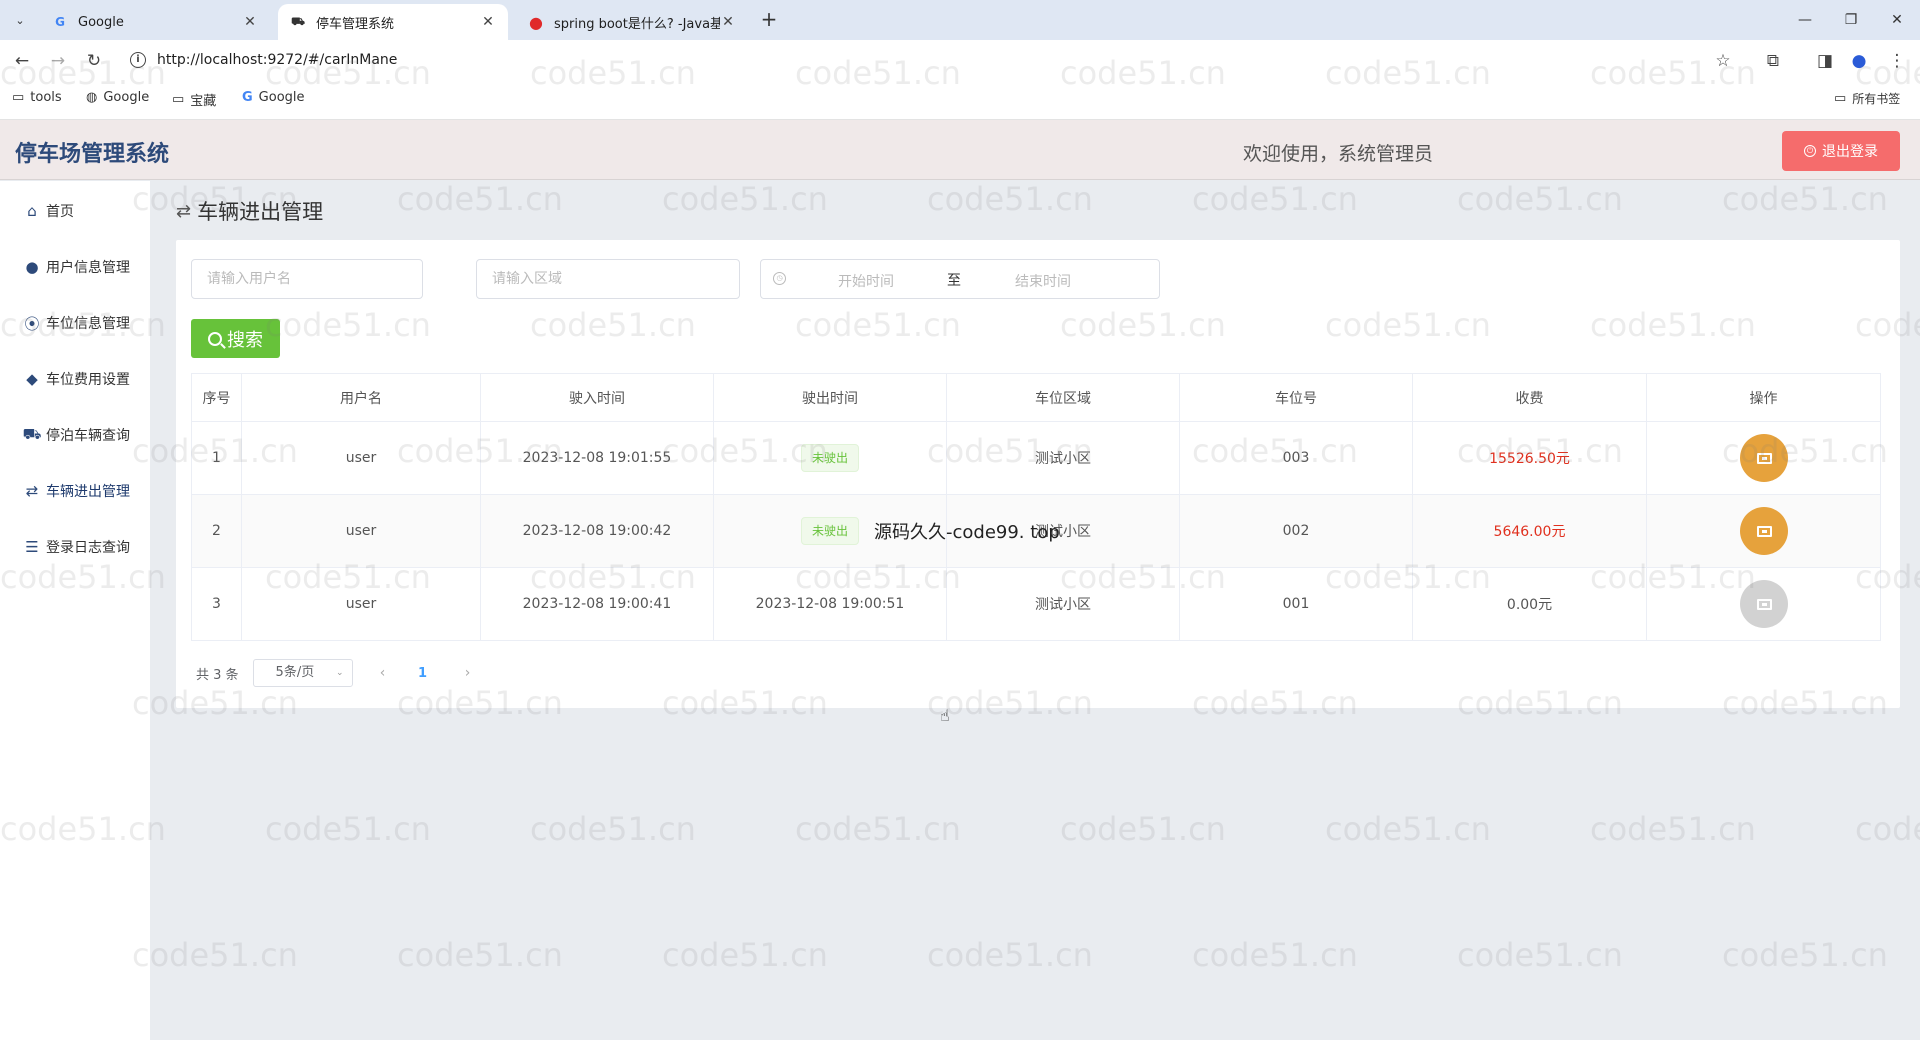  What do you see at coordinates (1825, 61) in the screenshot?
I see `side-panel-icon: ◨` at bounding box center [1825, 61].